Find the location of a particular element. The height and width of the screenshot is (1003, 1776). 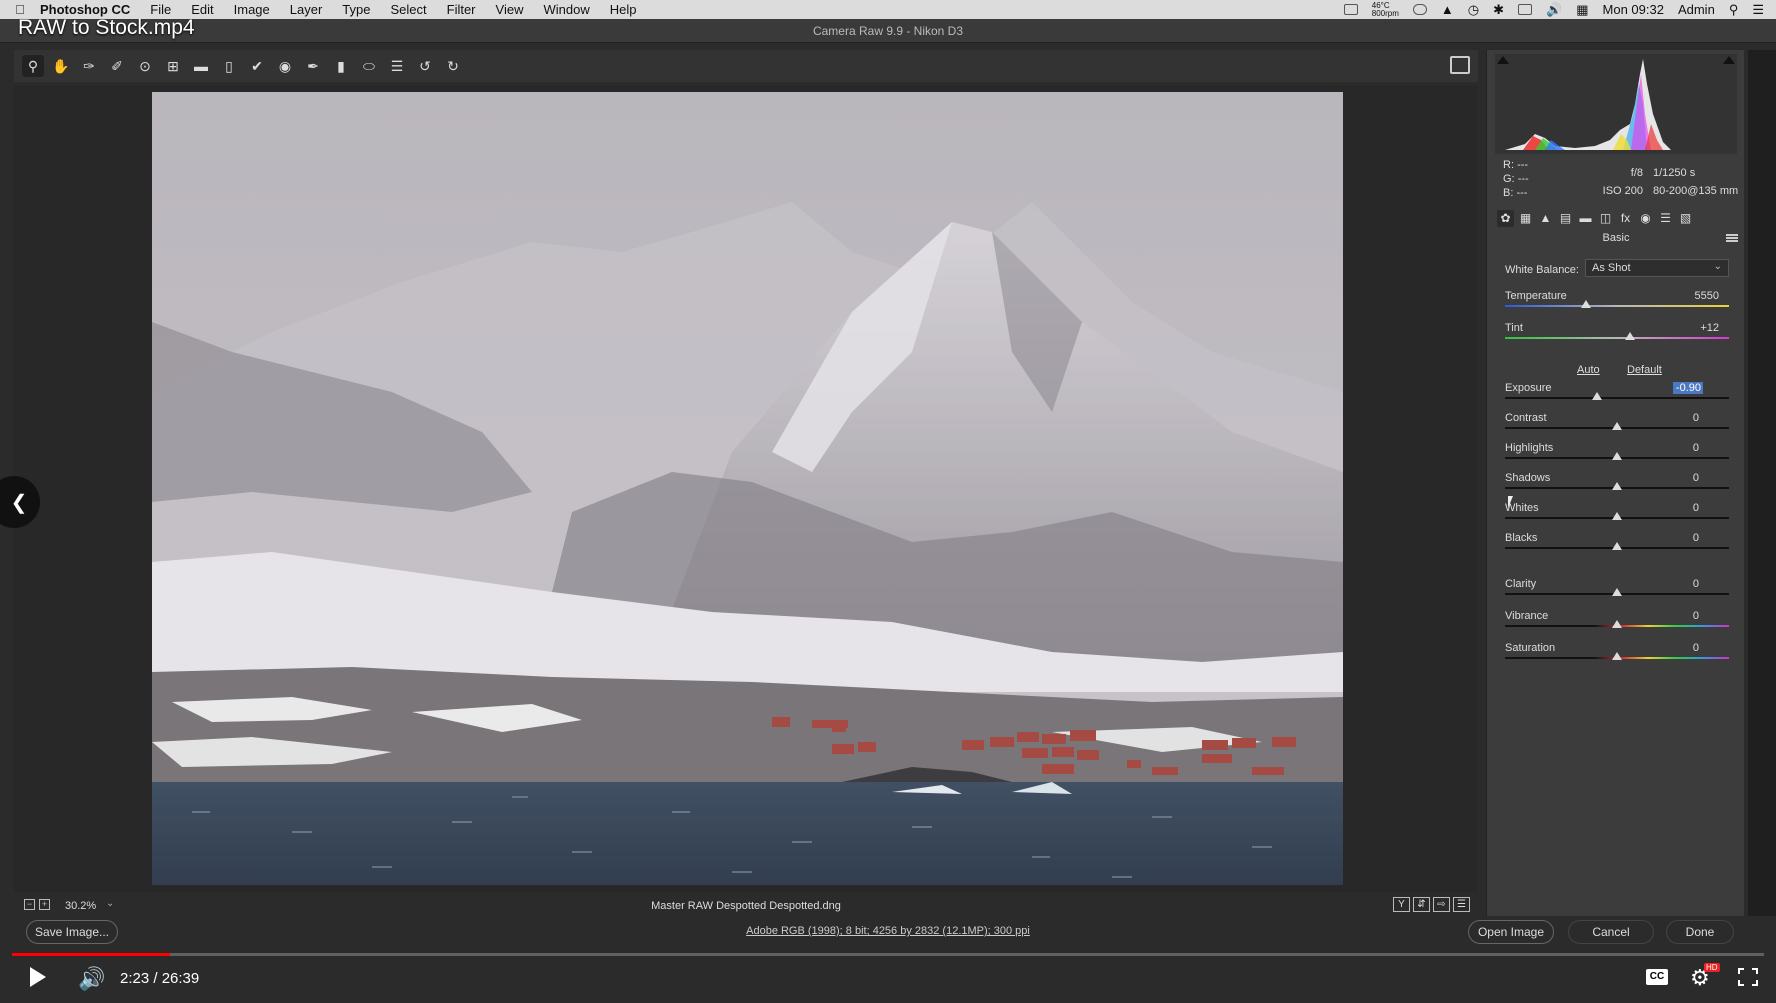

red-eye-icon: ◉ is located at coordinates (285, 66).